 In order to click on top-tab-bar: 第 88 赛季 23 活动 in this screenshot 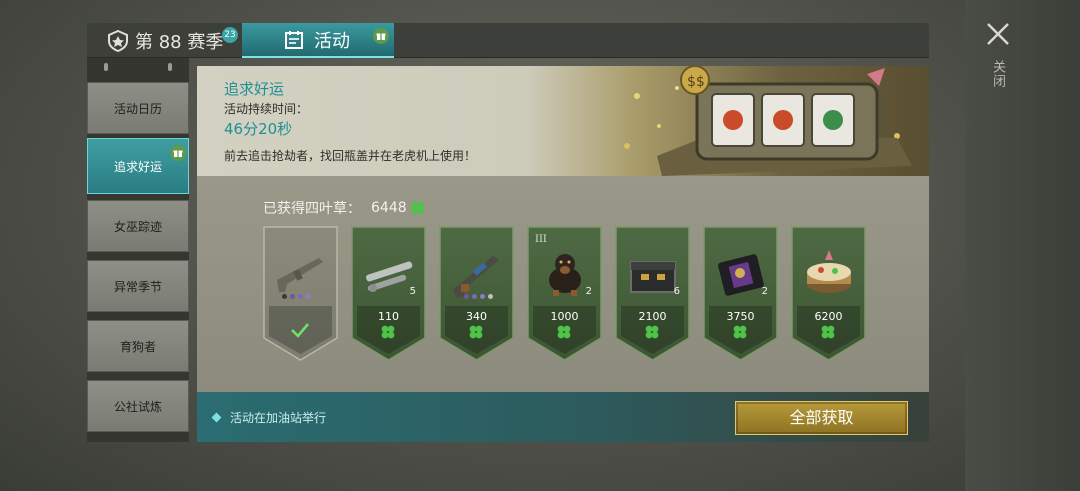, I will do `click(508, 40)`.